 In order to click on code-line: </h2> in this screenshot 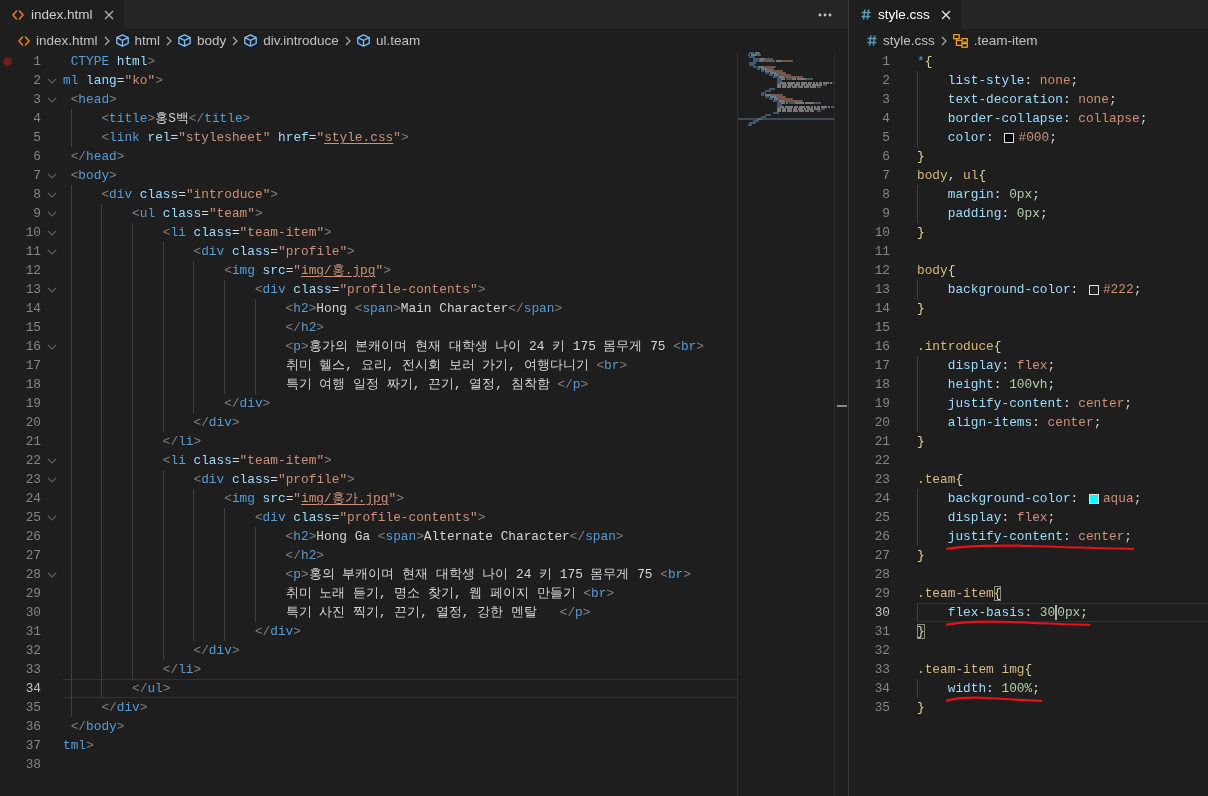, I will do `click(304, 328)`.